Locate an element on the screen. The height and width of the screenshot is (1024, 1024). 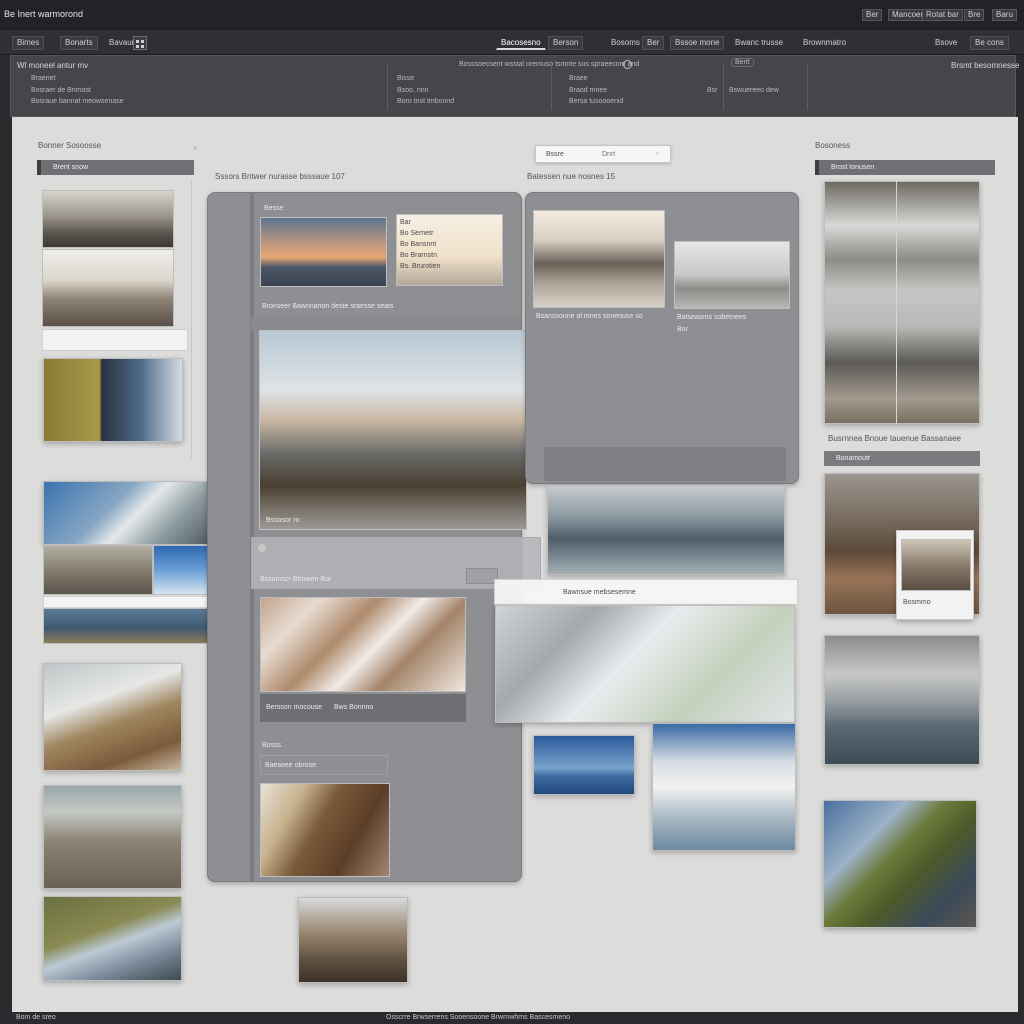
right-header-2: Bonamoutr is located at coordinates (902, 458).